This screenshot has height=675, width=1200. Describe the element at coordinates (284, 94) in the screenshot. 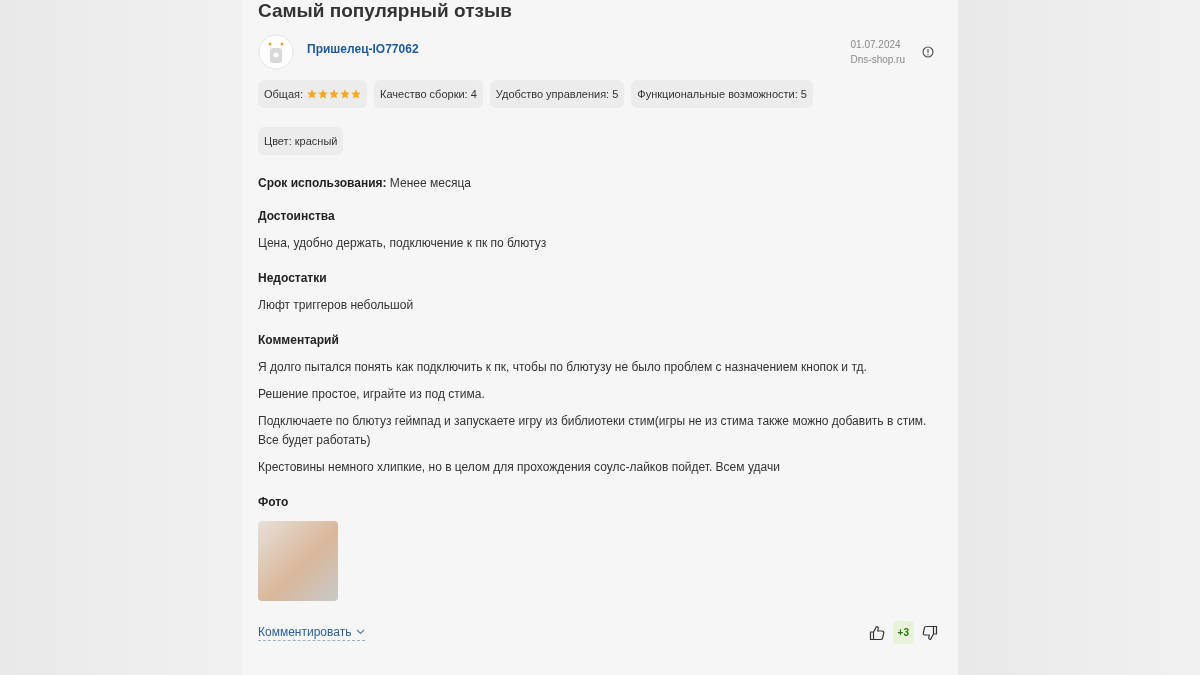

I see `rating-label: Общая:` at that location.